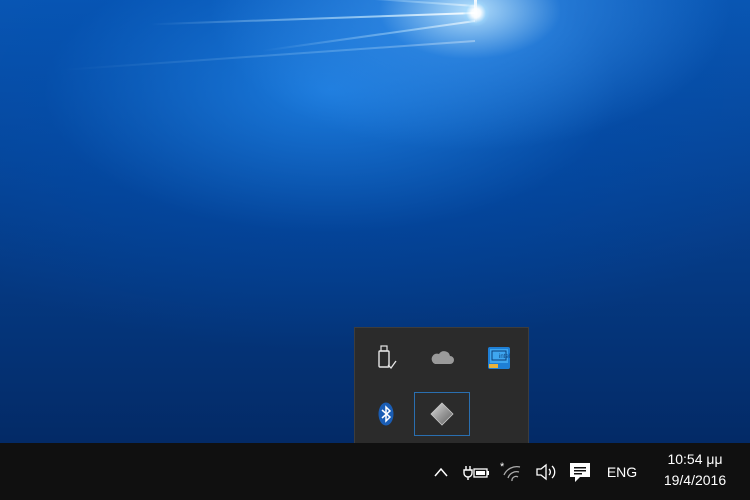 The image size is (750, 500). What do you see at coordinates (375, 471) in the screenshot?
I see `taskbar: * ENG 10:54 μμ 19/4/2016` at bounding box center [375, 471].